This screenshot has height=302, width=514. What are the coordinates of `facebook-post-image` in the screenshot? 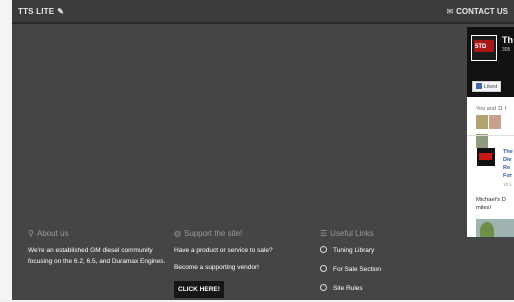 It's located at (495, 228).